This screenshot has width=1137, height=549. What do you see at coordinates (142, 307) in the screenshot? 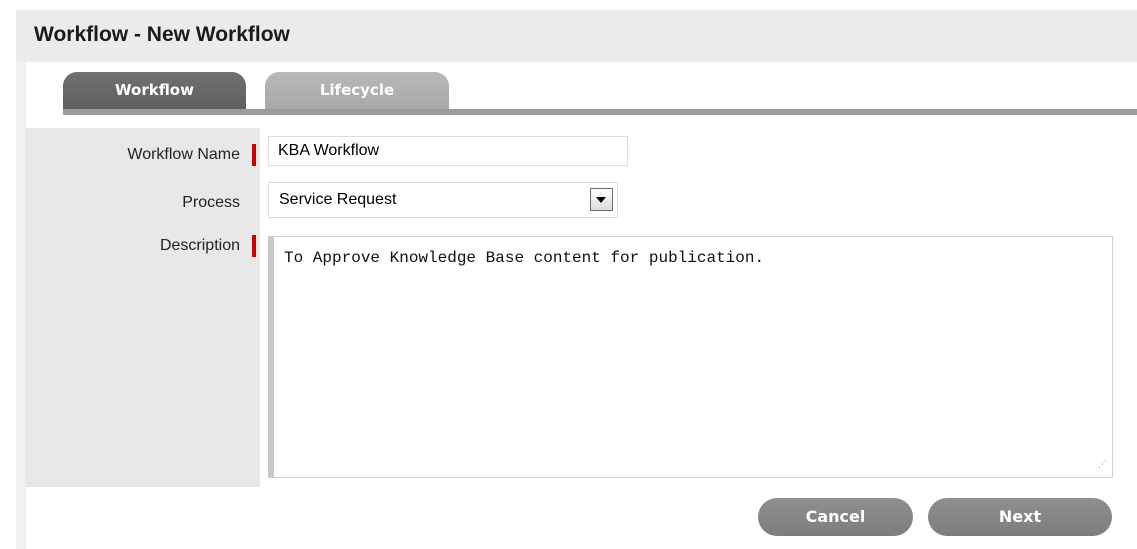
I see `form-label-column: Workflow Name Process Description` at bounding box center [142, 307].